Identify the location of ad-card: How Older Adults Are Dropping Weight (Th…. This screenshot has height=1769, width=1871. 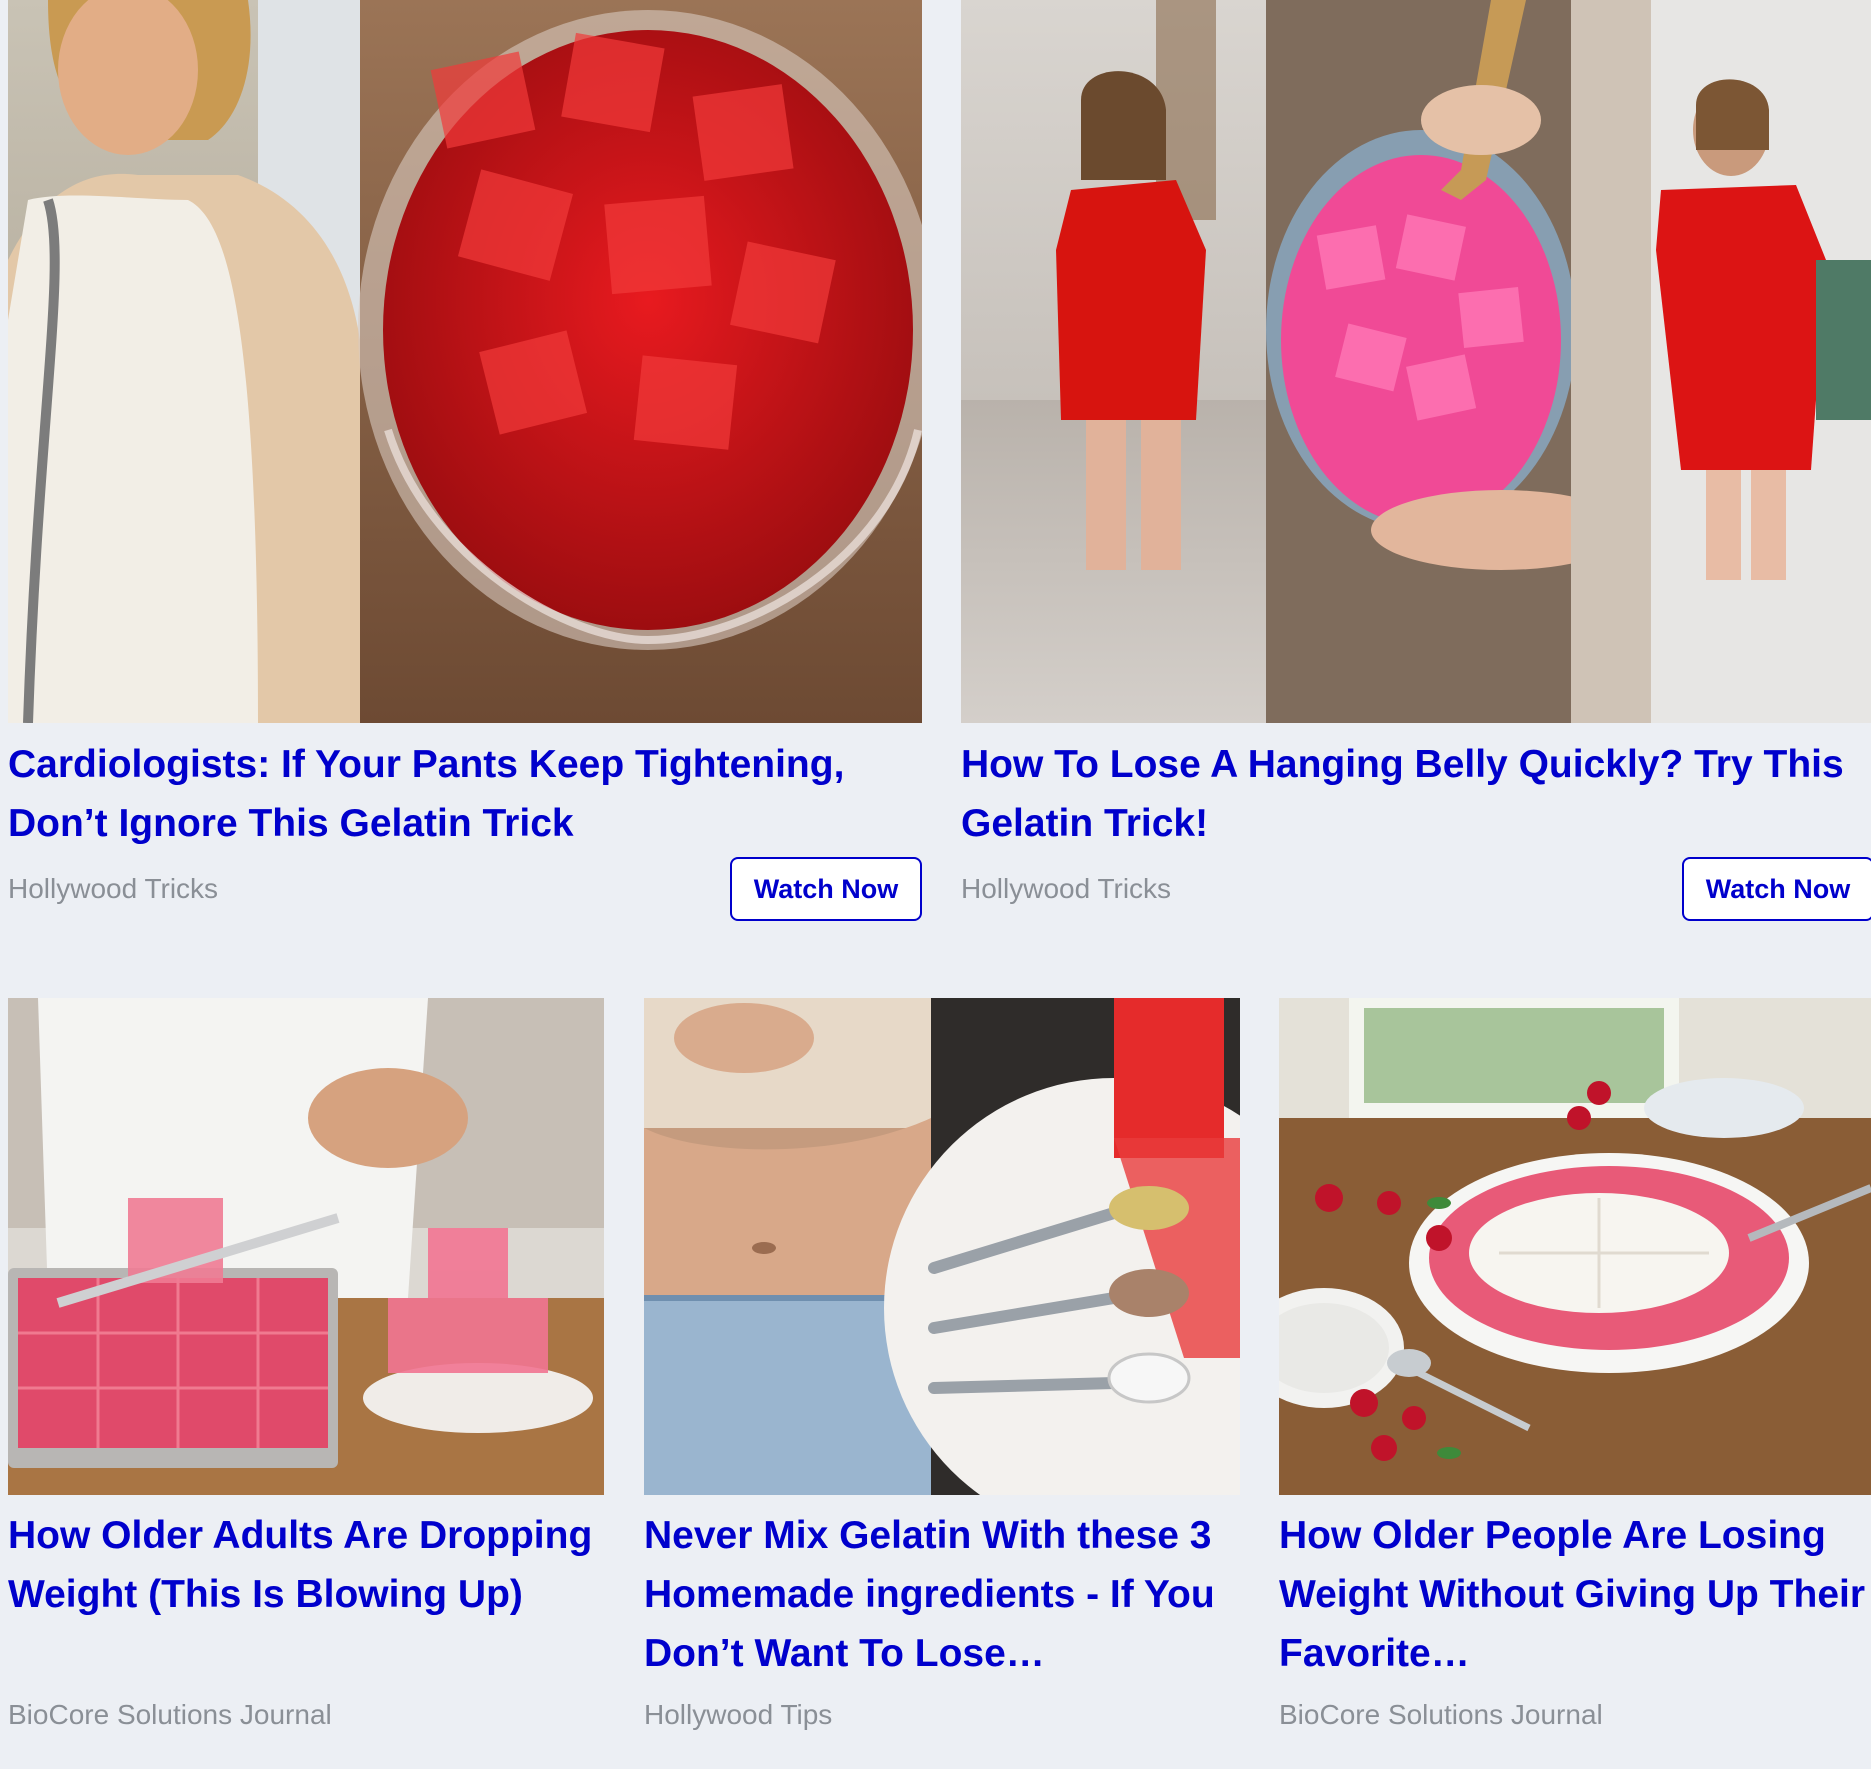
(306, 1378).